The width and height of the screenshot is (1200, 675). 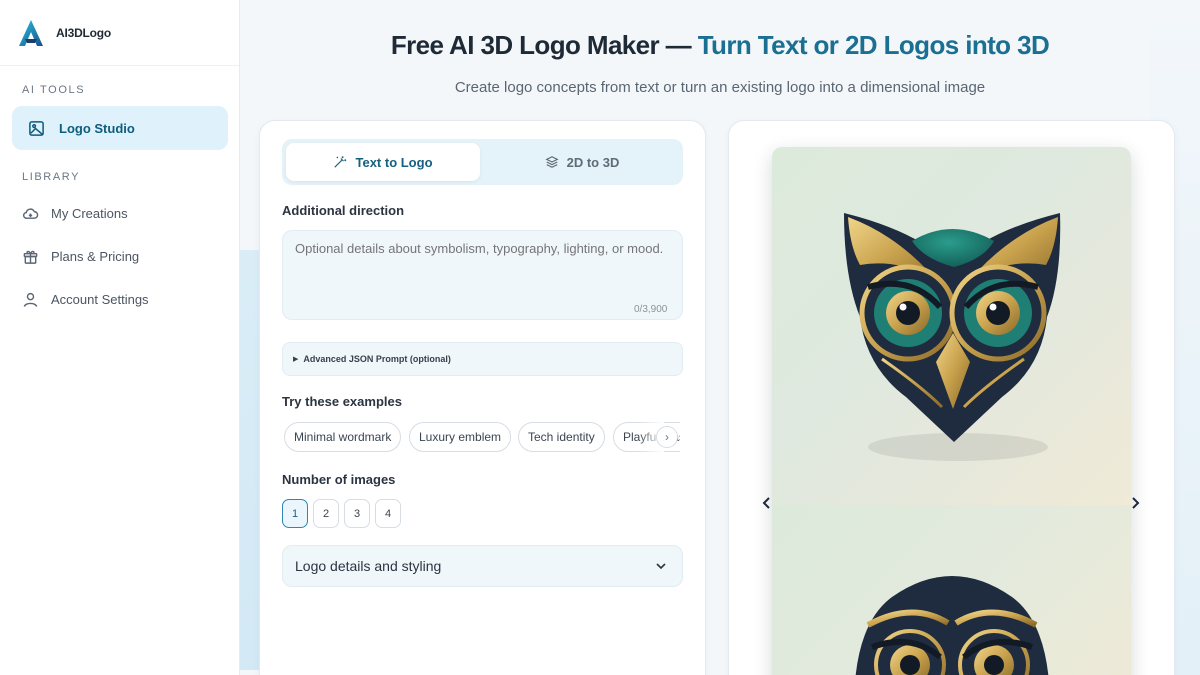 What do you see at coordinates (95, 256) in the screenshot?
I see `sidebar-item-label: Plans & Pricing` at bounding box center [95, 256].